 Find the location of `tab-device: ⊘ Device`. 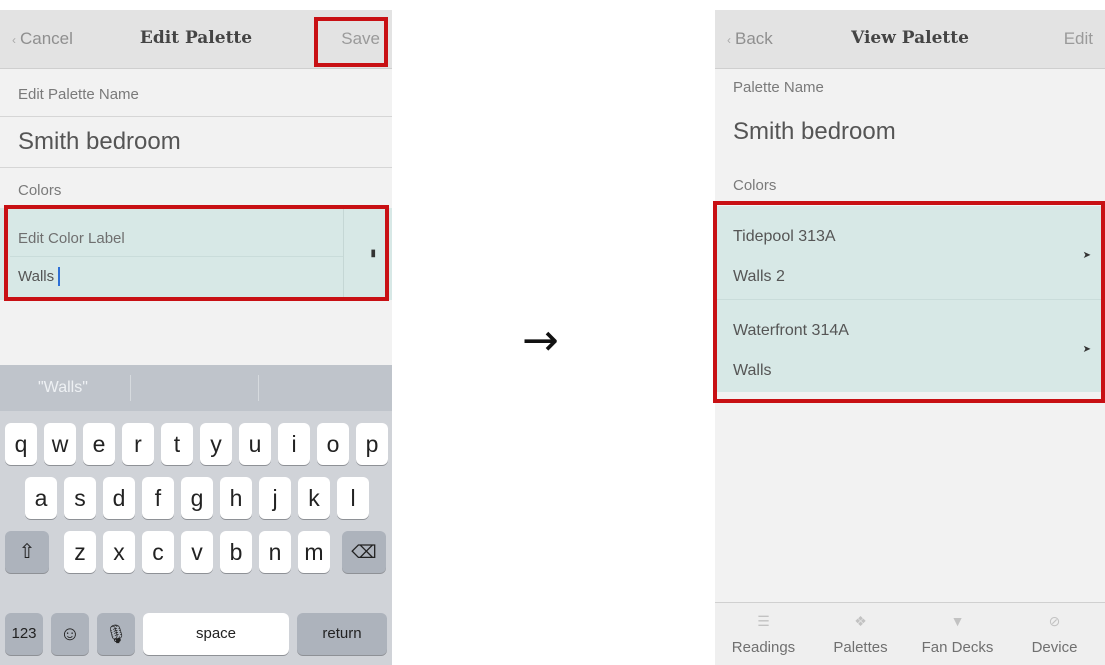

tab-device: ⊘ Device is located at coordinates (1054, 634).